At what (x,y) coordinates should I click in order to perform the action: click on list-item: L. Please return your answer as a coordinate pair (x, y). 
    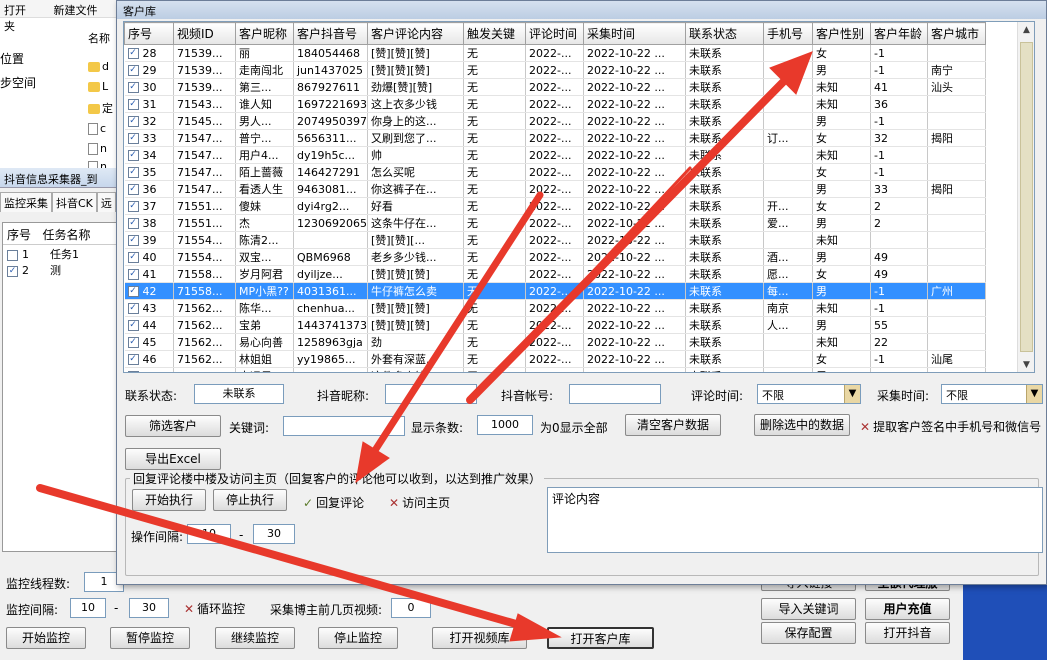
    Looking at the image, I should click on (98, 86).